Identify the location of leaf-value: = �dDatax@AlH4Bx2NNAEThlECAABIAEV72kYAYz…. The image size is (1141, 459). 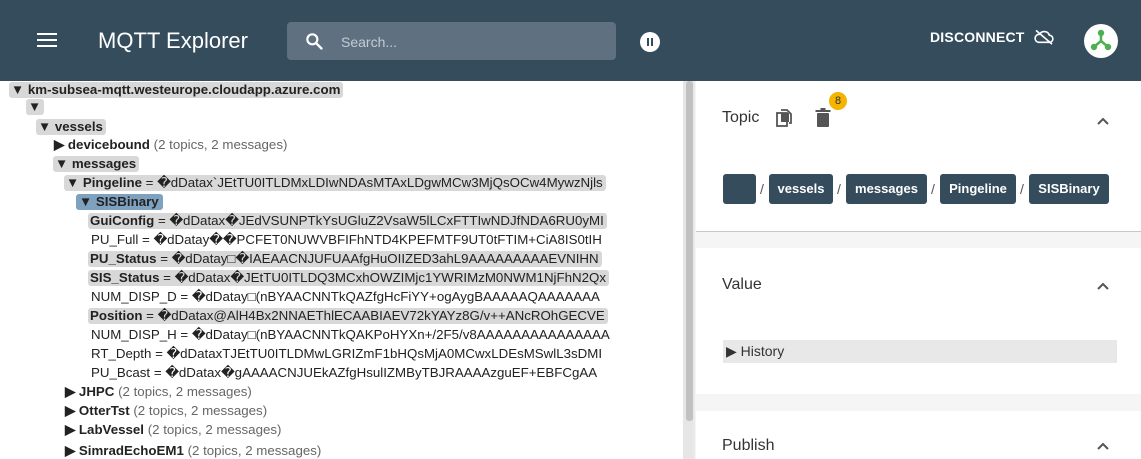
(373, 315).